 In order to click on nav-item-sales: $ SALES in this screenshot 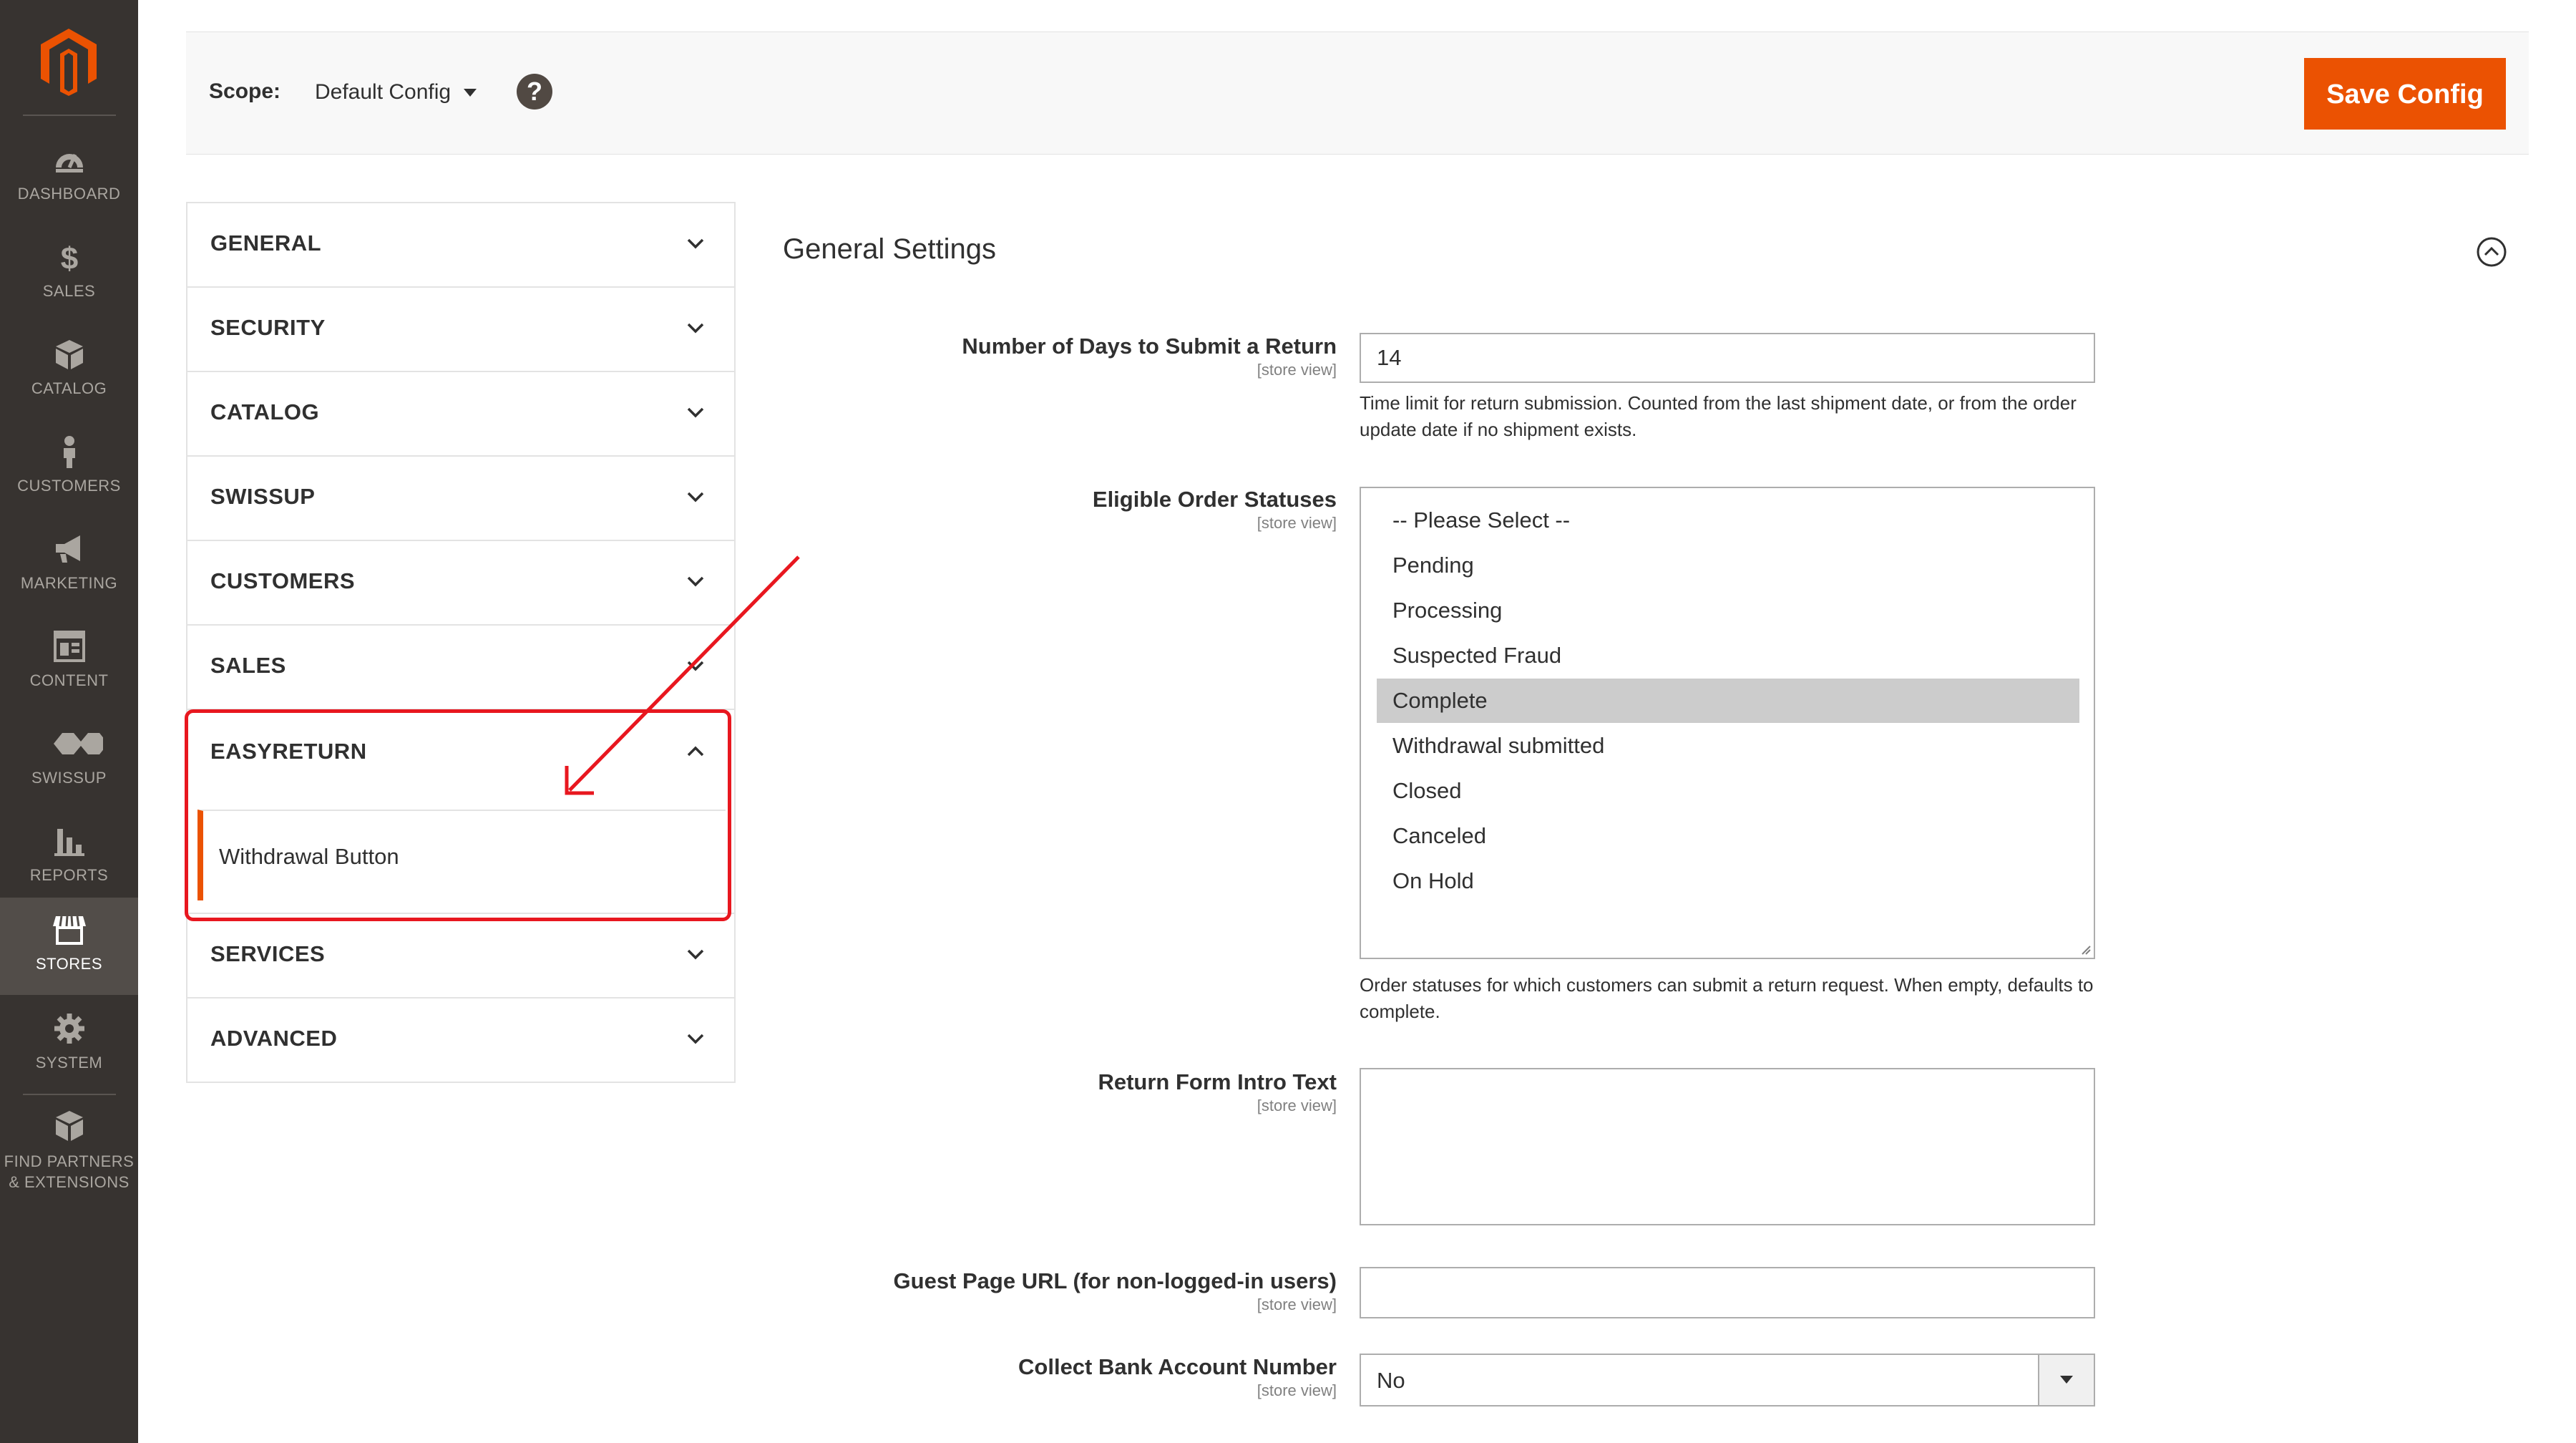, I will do `click(69, 273)`.